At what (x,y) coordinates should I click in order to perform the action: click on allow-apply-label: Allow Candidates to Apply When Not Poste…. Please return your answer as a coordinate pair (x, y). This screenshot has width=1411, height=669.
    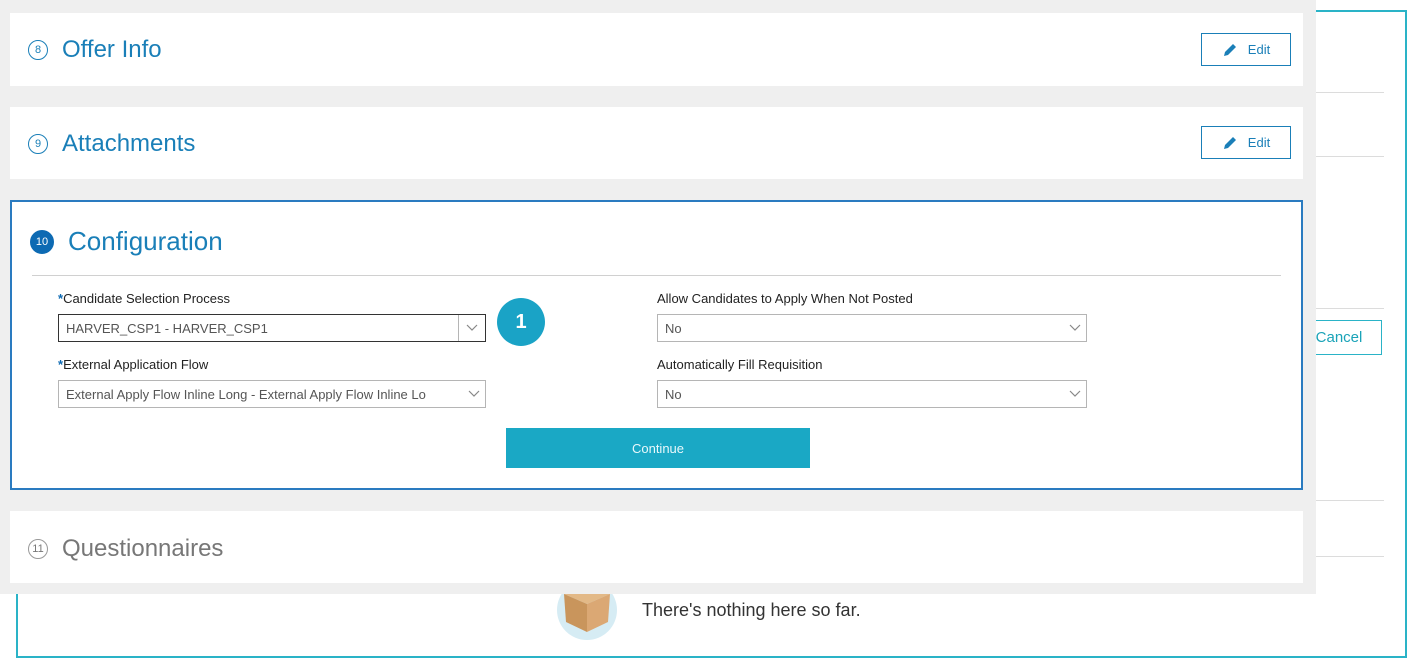
    Looking at the image, I should click on (785, 298).